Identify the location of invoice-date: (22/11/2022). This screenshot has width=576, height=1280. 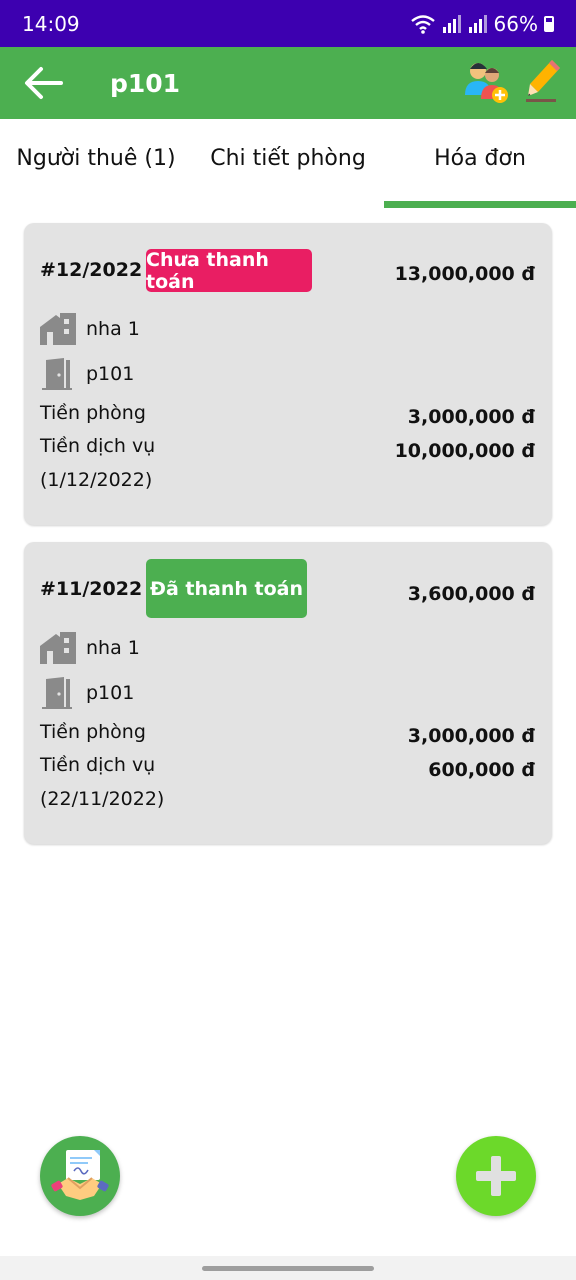
(102, 799).